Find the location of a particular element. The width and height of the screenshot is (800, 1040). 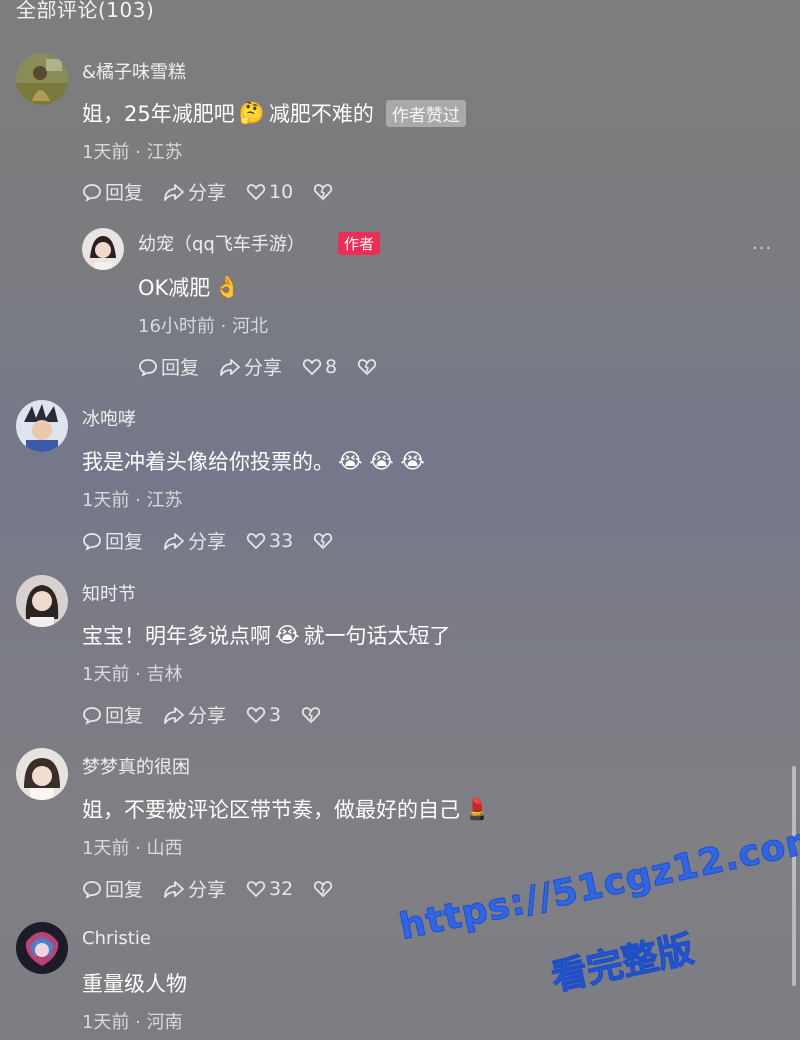

like-button: 33 is located at coordinates (269, 541).